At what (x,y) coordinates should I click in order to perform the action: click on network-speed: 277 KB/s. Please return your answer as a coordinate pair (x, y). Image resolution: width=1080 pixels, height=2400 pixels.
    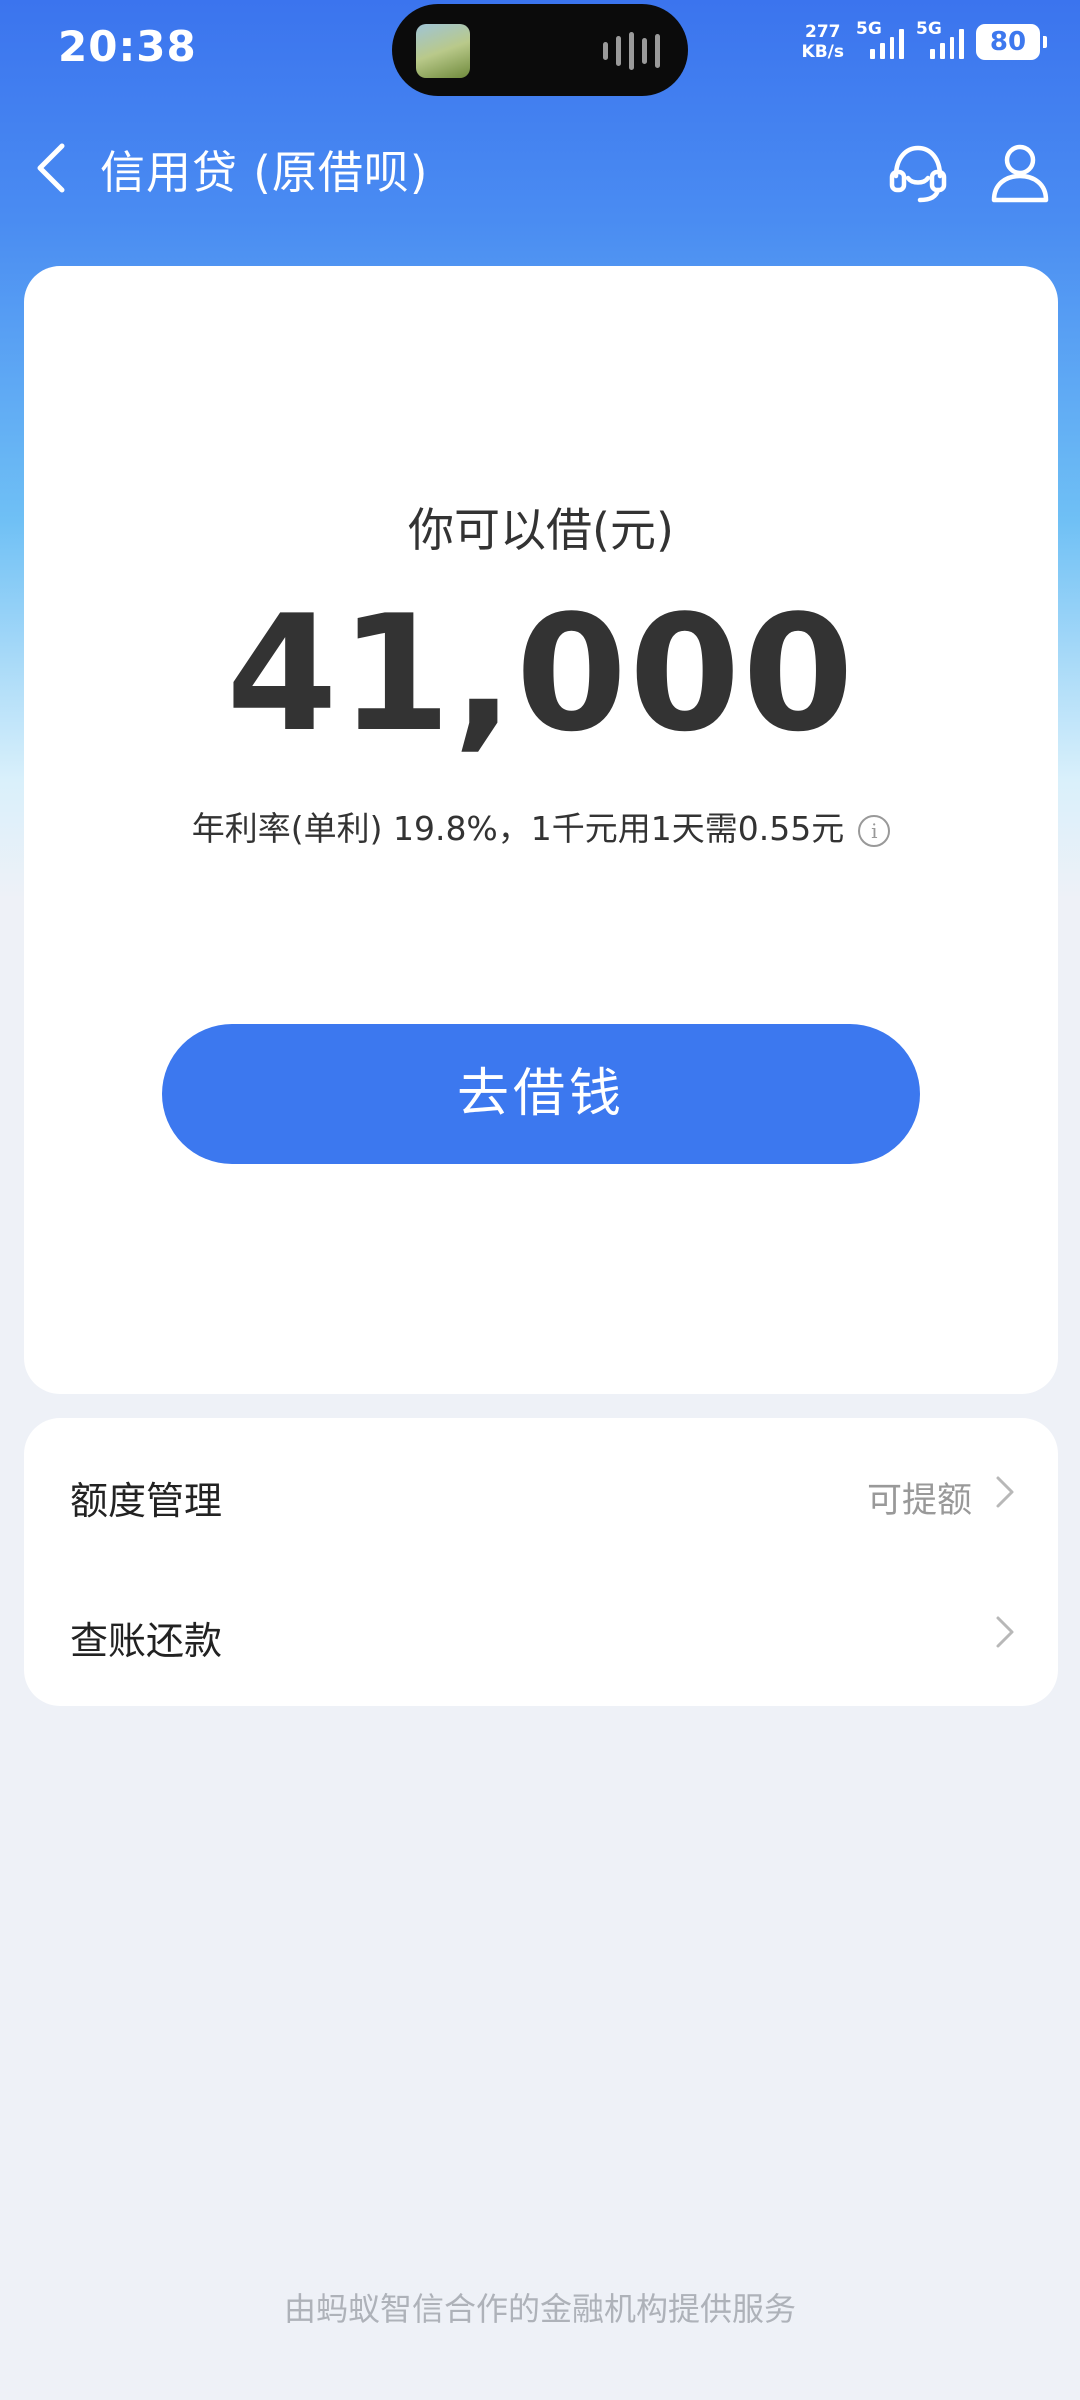
    Looking at the image, I should click on (822, 42).